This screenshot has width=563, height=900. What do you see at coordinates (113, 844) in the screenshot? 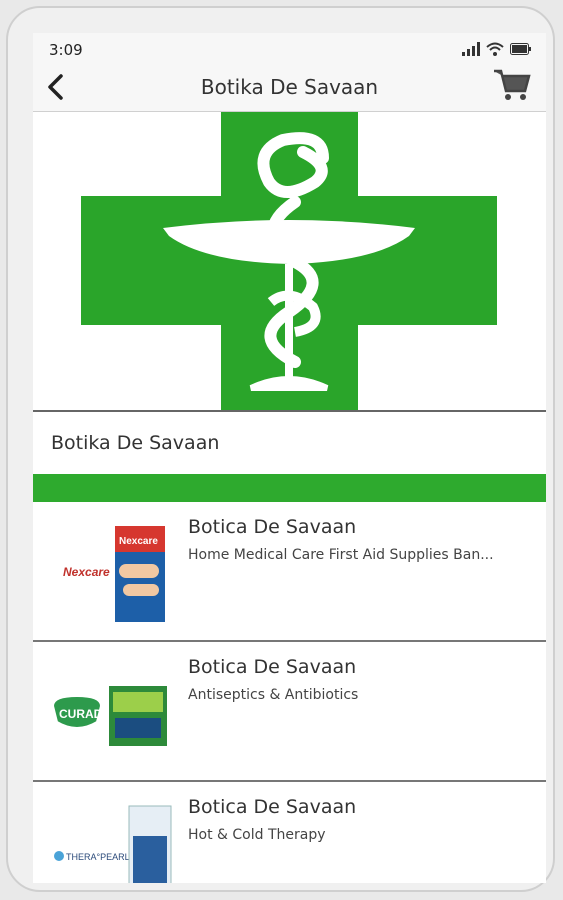
I see `therapearl-product-image: THERA°PEARL` at bounding box center [113, 844].